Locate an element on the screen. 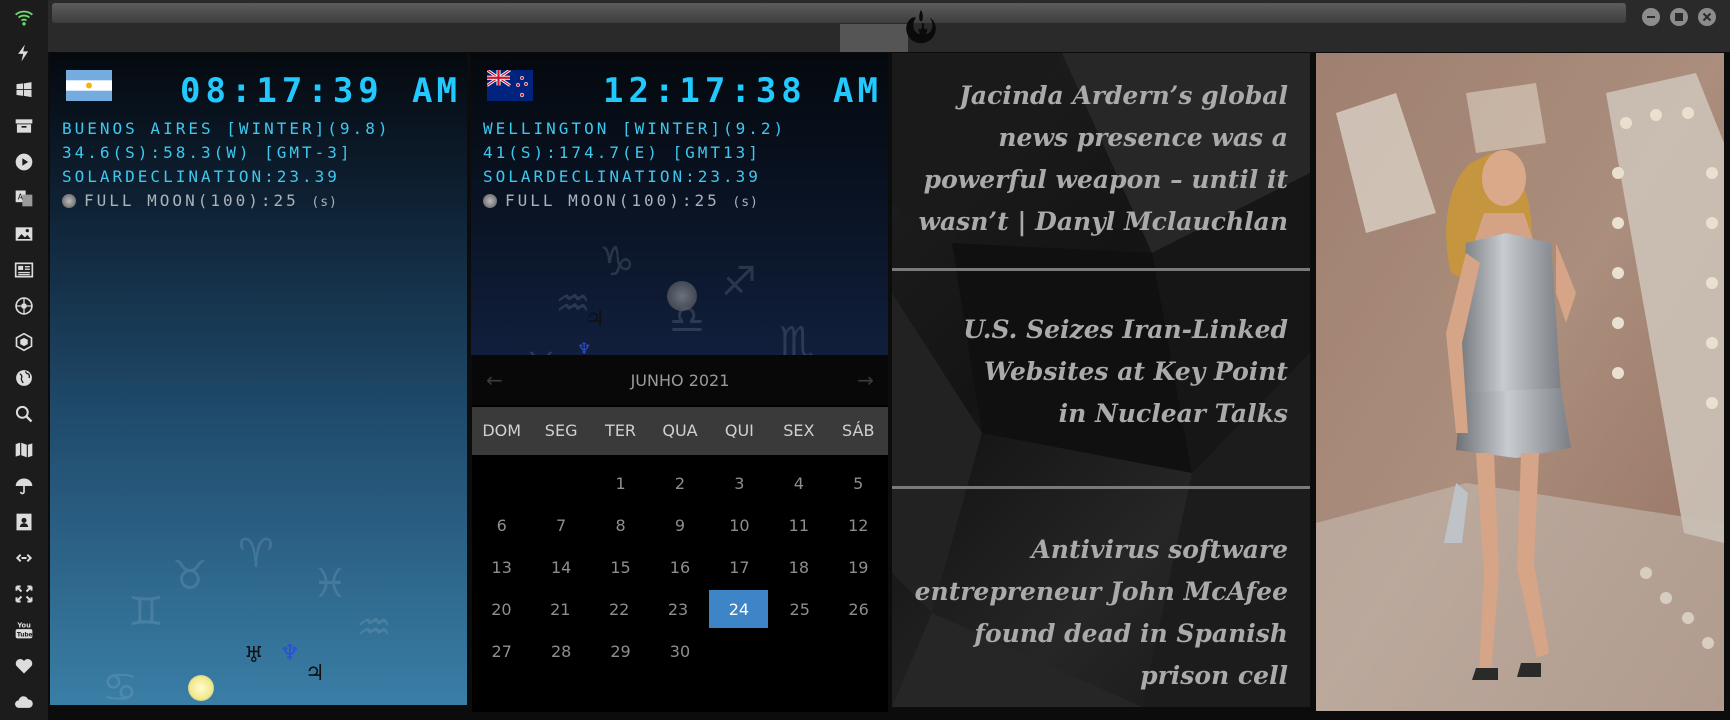  calendar-day: 28 is located at coordinates (560, 651).